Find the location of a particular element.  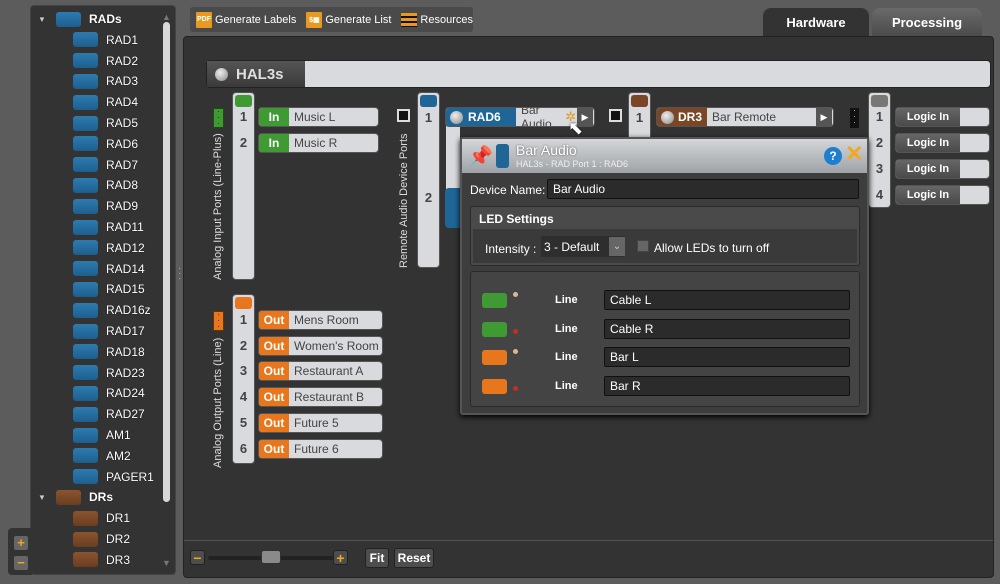

tree-item-label: RAD3 is located at coordinates (122, 81).